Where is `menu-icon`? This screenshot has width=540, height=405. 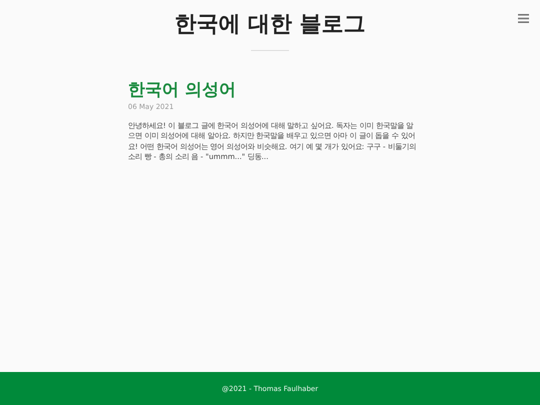 menu-icon is located at coordinates (523, 18).